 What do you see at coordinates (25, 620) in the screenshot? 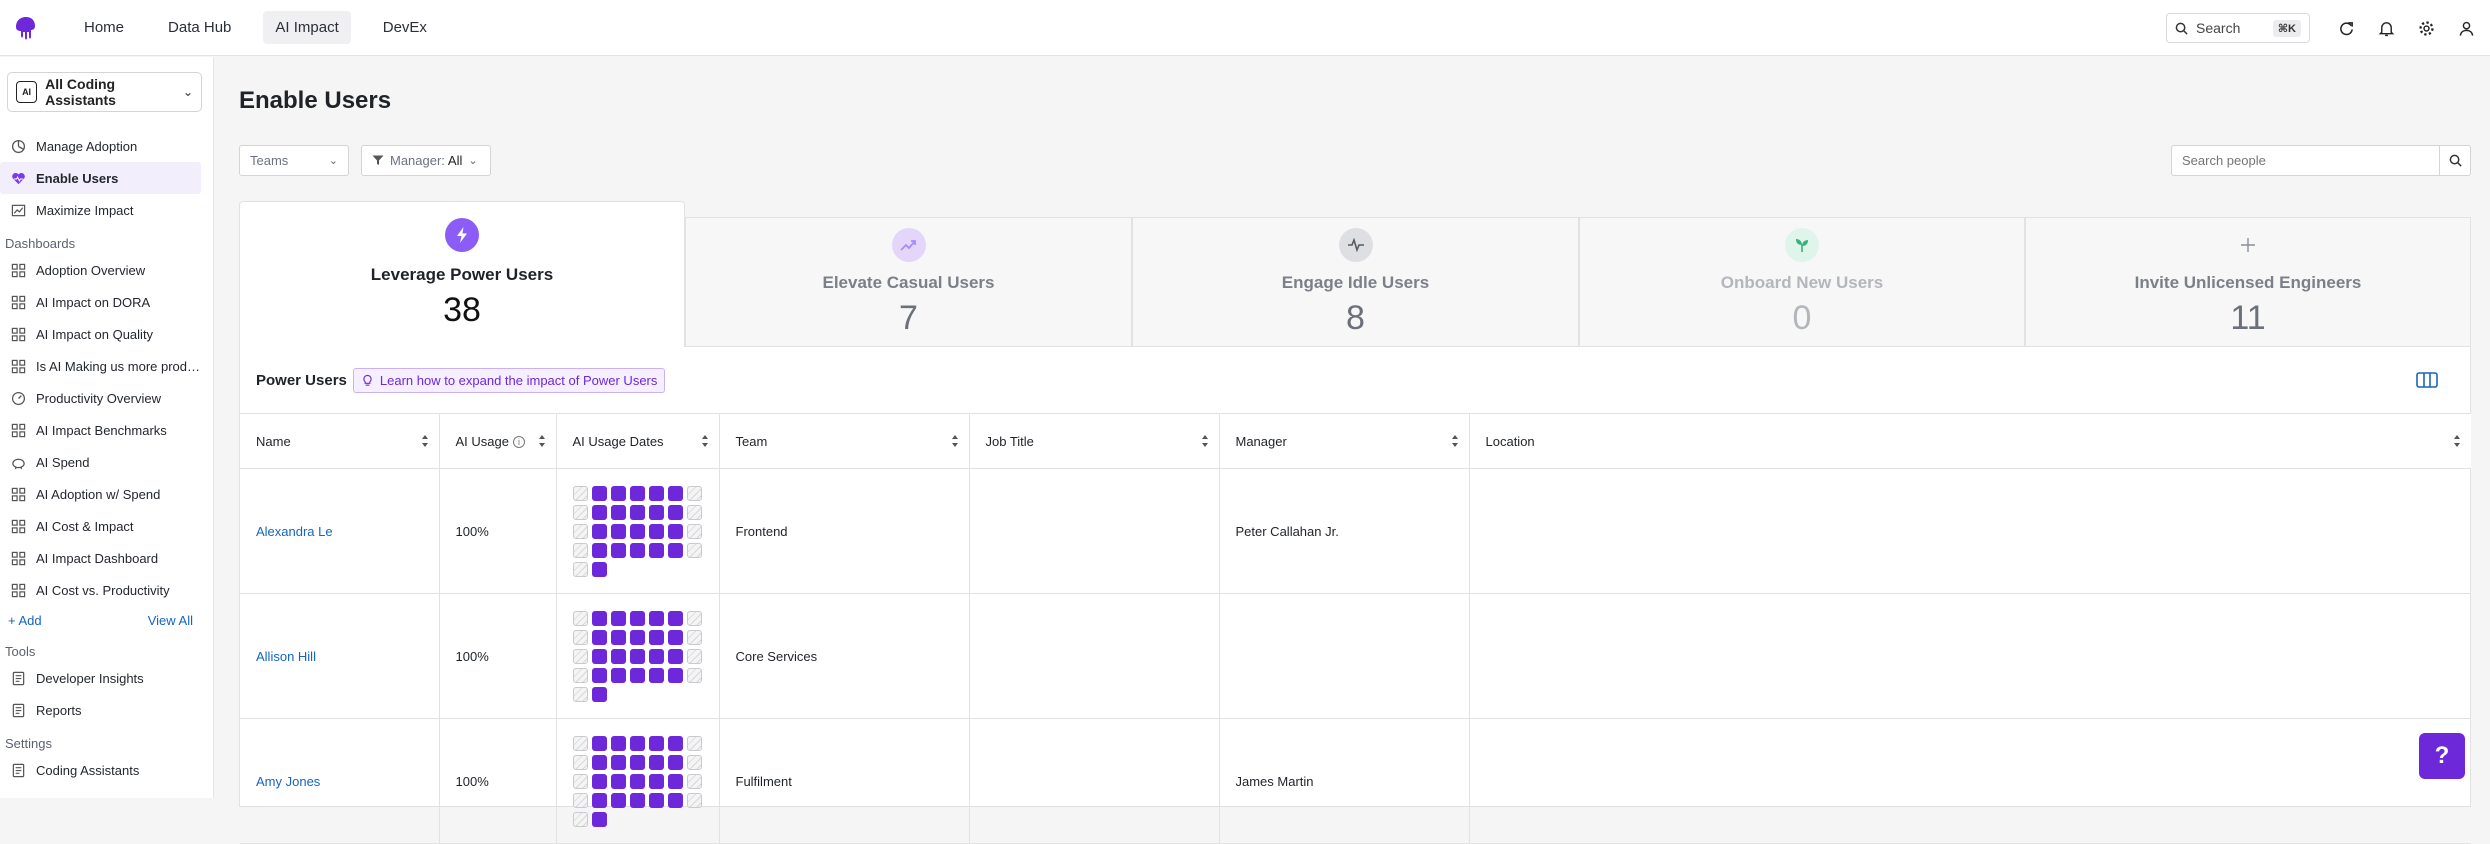
I see `add-dashboard-link: + Add` at bounding box center [25, 620].